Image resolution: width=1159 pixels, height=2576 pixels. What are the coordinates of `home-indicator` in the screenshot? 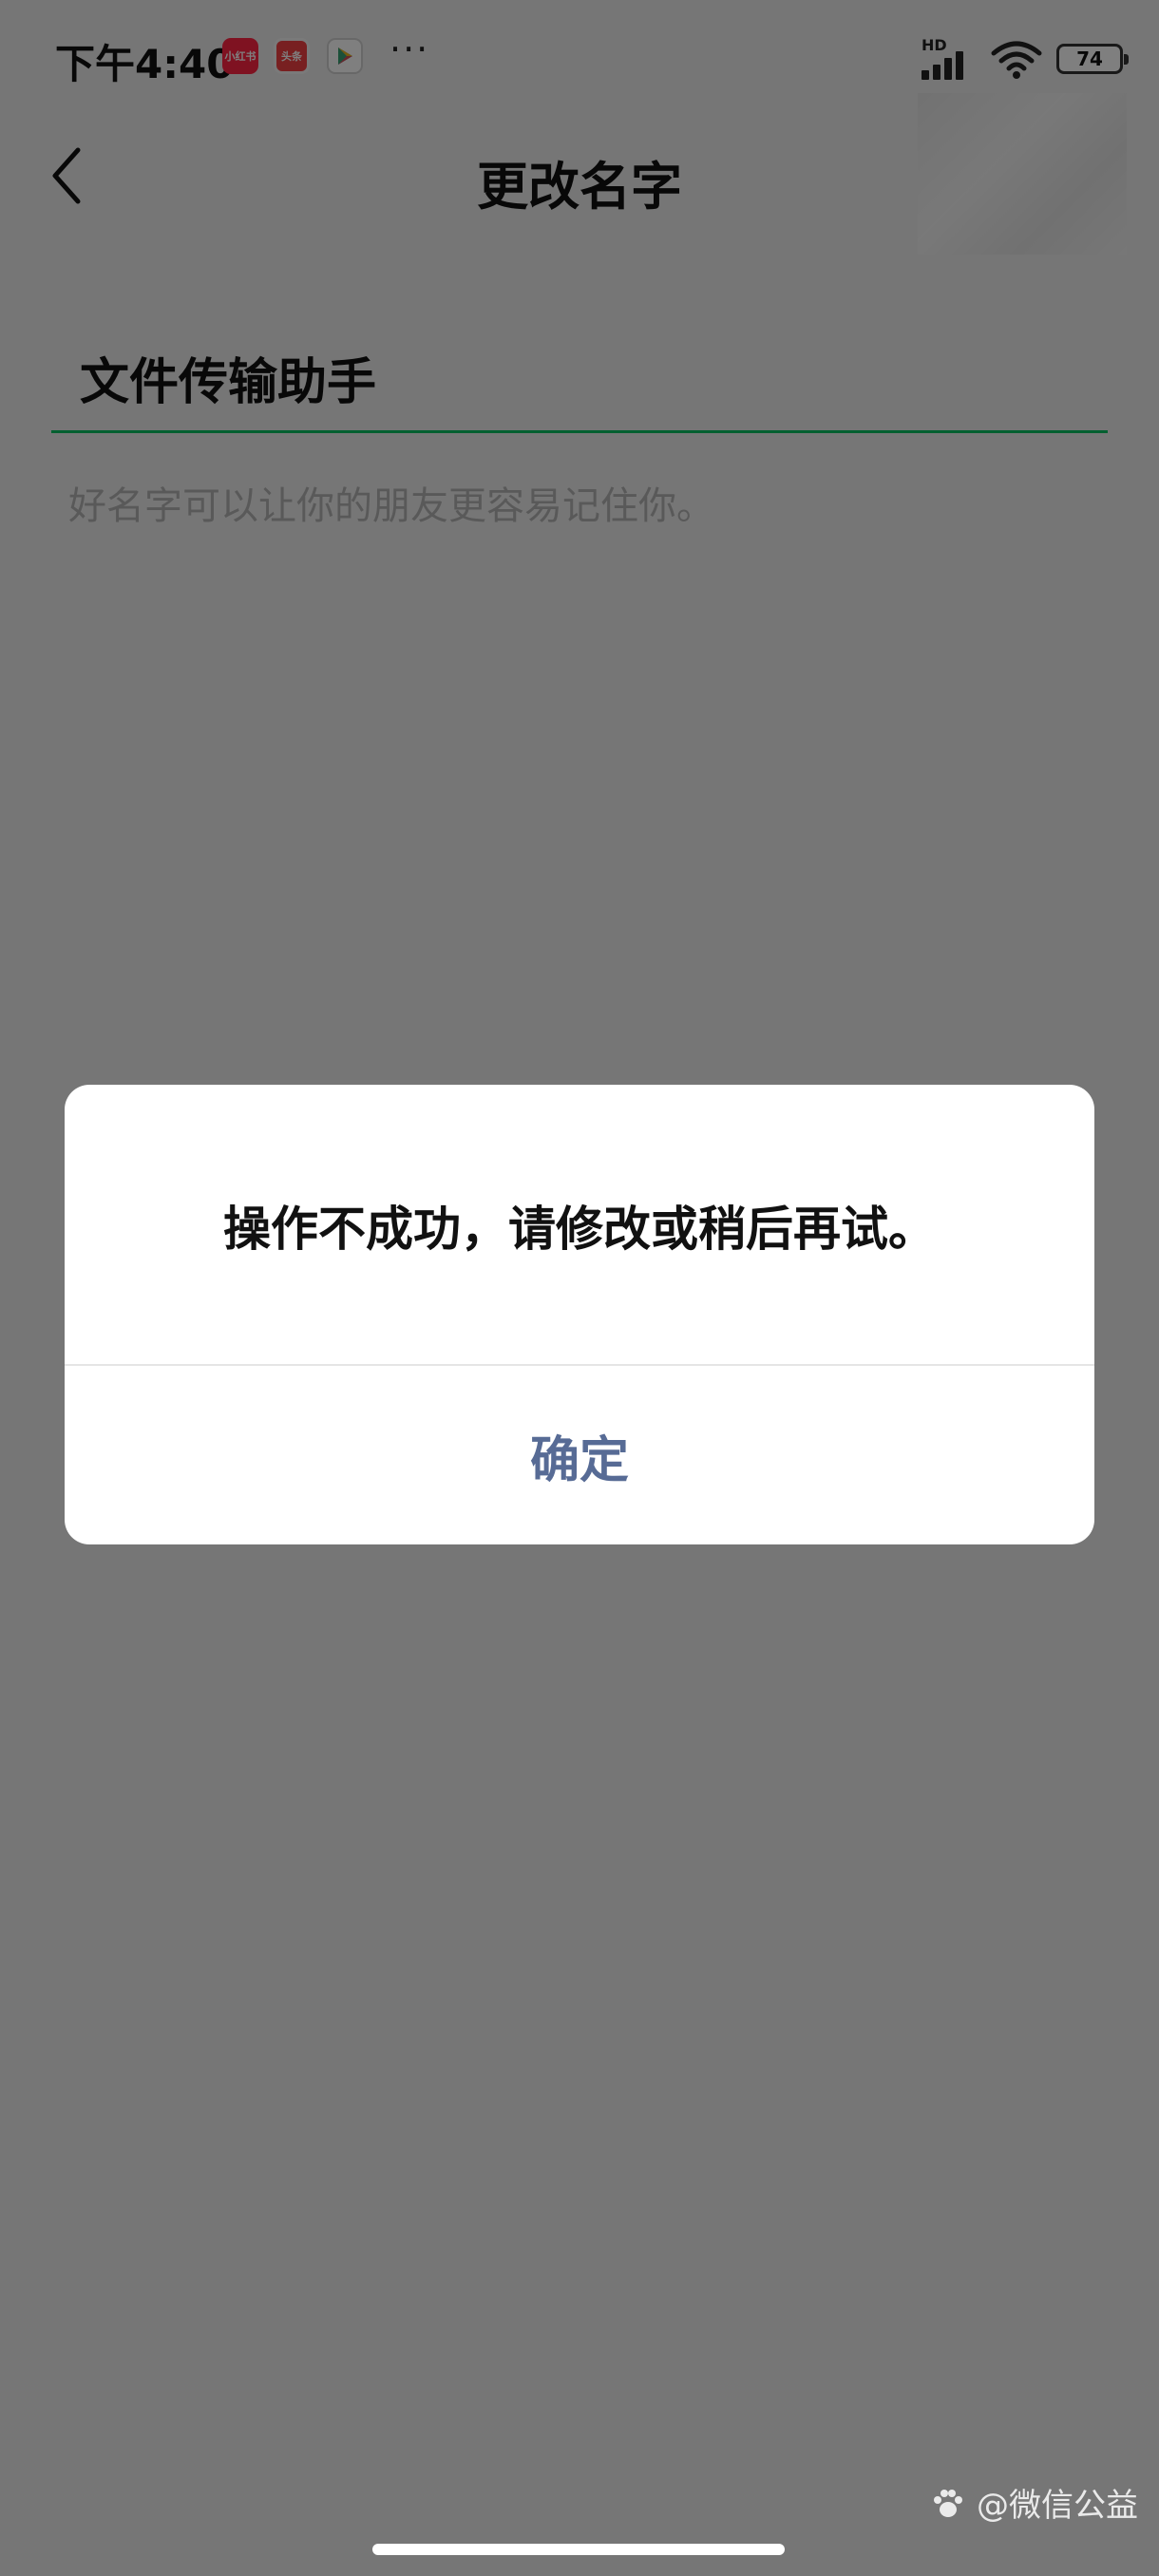 It's located at (578, 2549).